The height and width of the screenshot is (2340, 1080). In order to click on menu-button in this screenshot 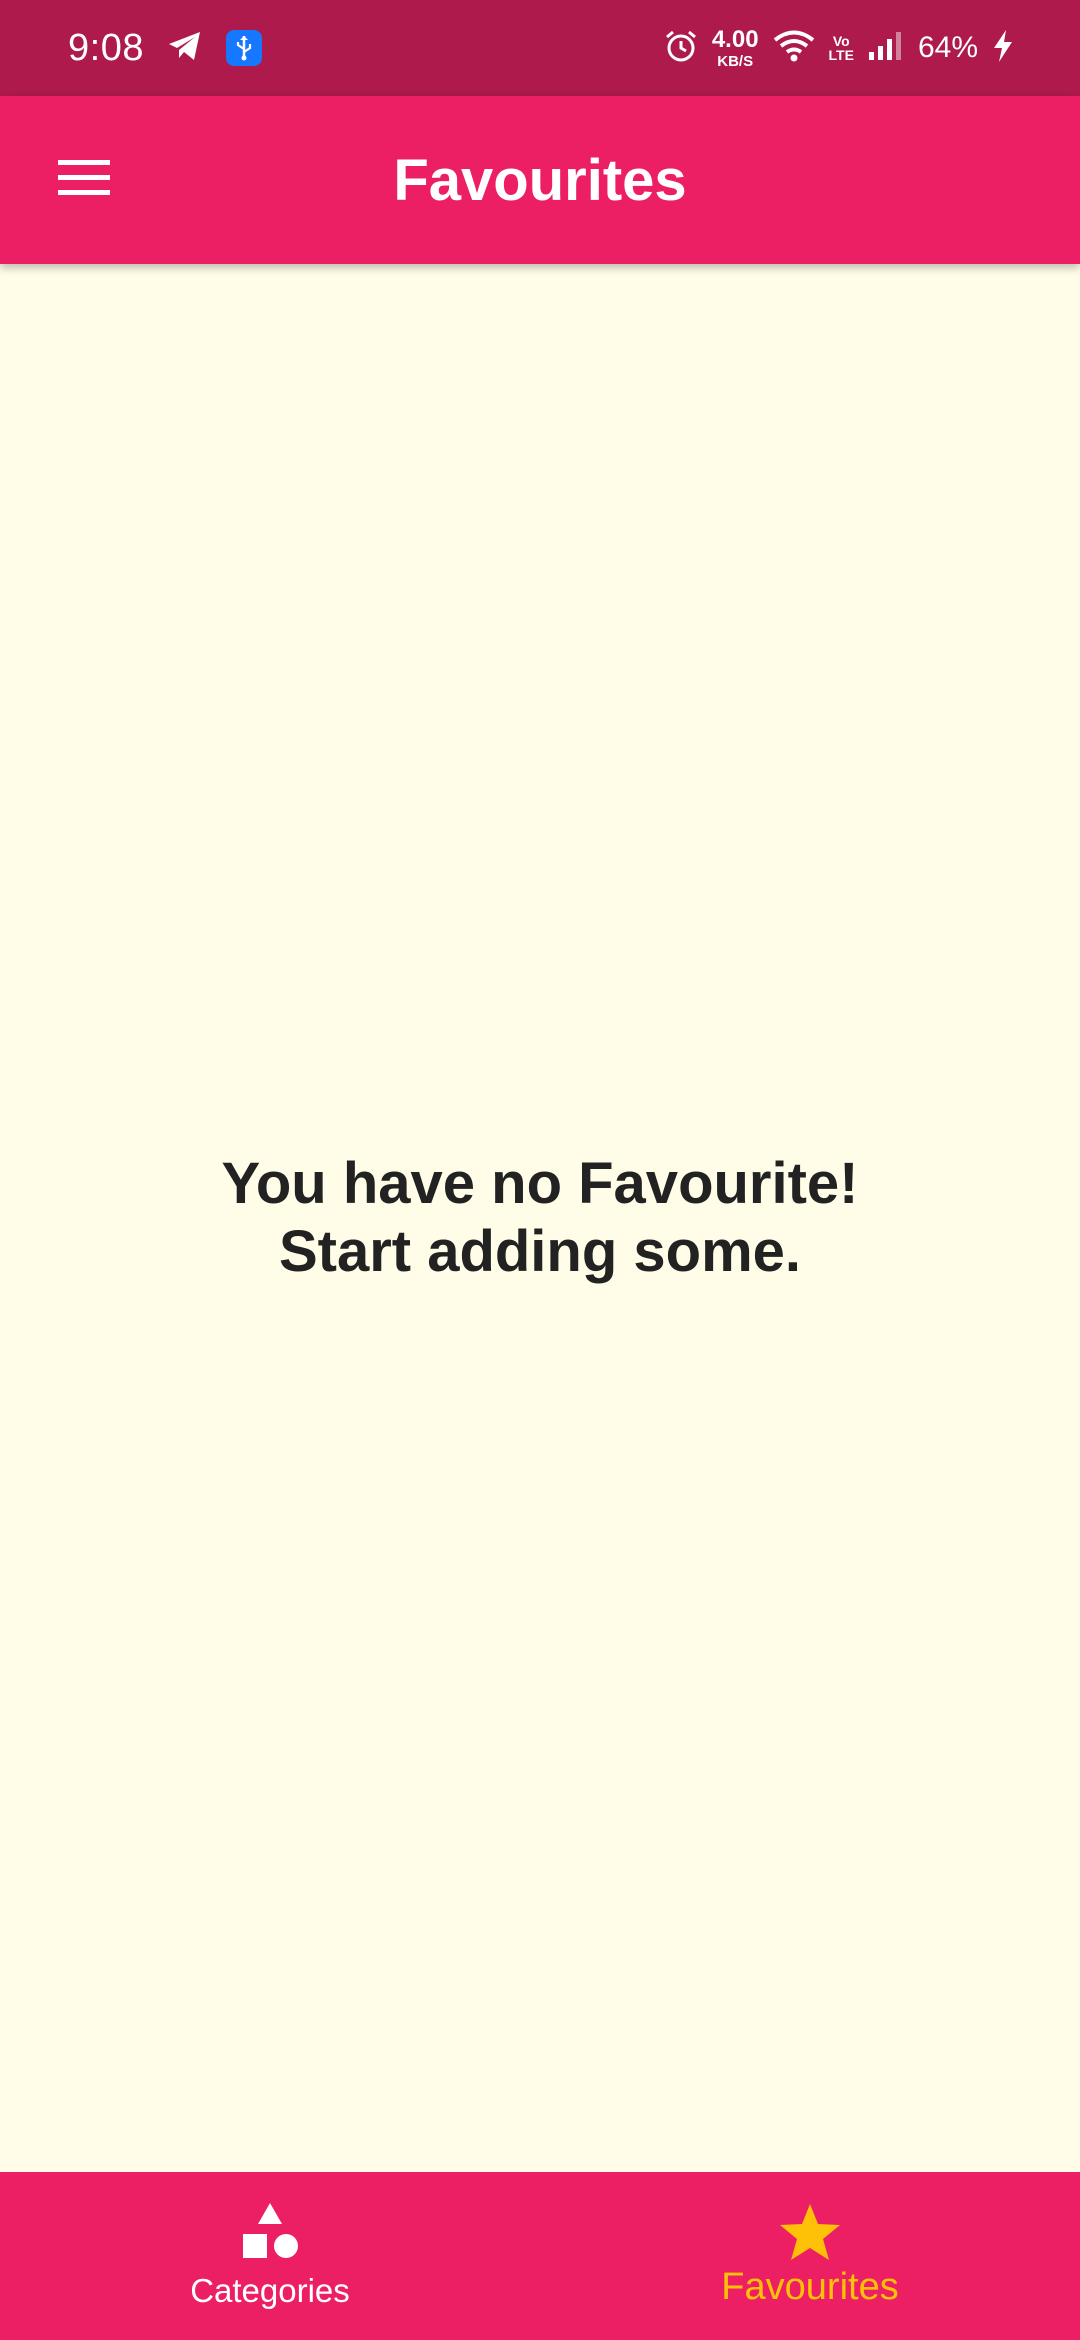, I will do `click(84, 180)`.